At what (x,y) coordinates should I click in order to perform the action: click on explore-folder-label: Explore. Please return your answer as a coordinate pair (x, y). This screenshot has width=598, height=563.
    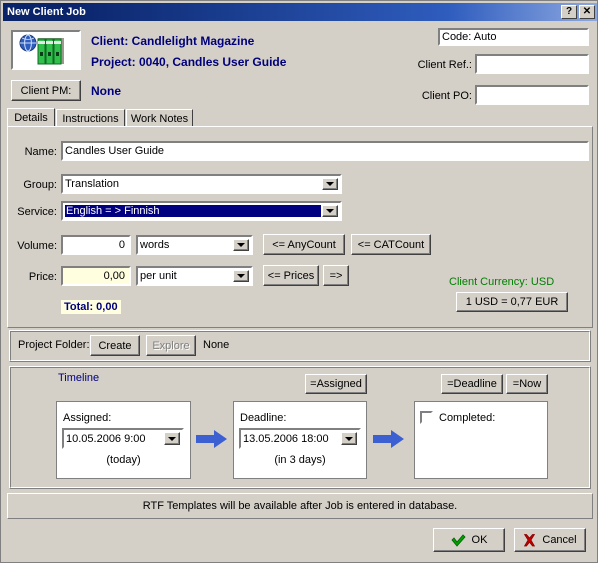
    Looking at the image, I should click on (171, 345).